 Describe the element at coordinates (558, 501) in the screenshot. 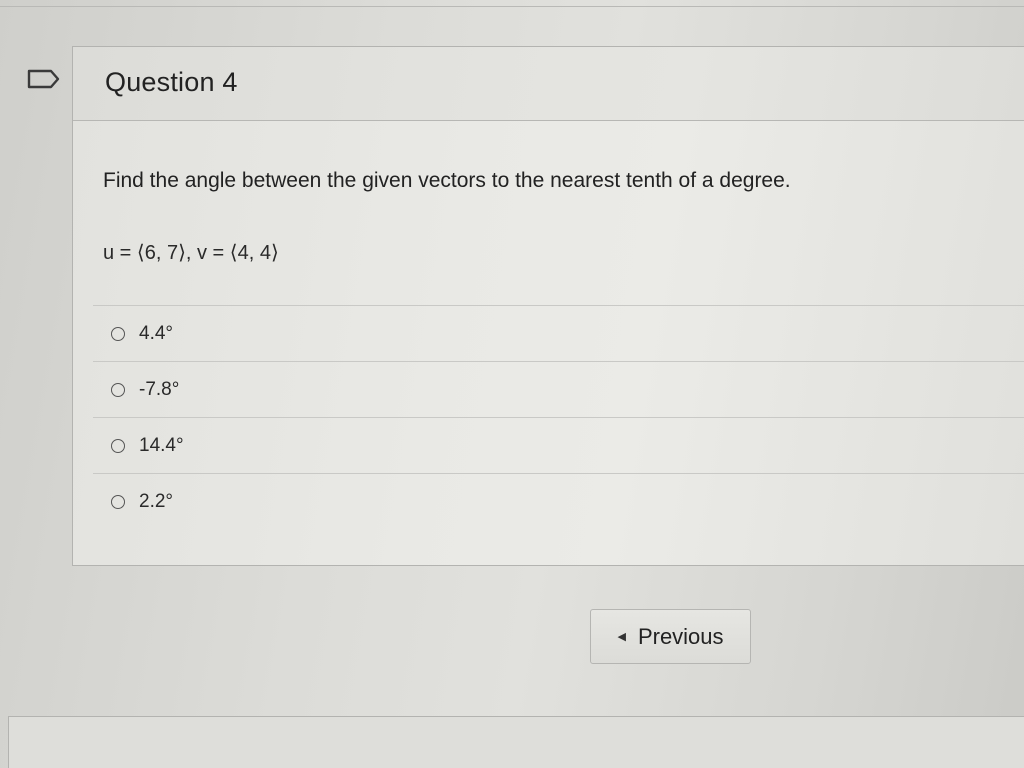

I see `answer-choice-4: 2.2°` at that location.